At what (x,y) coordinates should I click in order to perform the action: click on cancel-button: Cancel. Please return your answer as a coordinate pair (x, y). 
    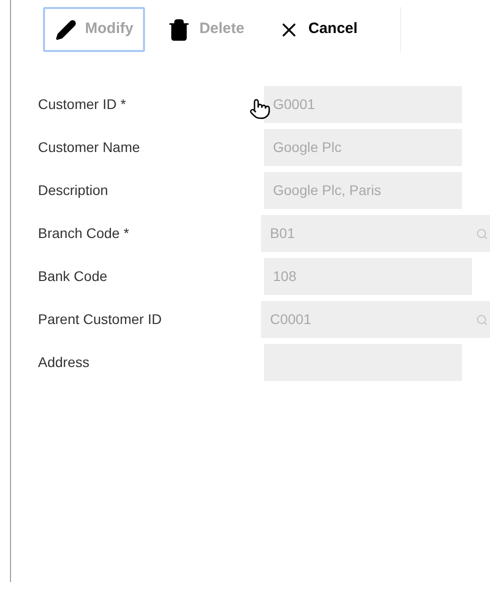
    Looking at the image, I should click on (318, 29).